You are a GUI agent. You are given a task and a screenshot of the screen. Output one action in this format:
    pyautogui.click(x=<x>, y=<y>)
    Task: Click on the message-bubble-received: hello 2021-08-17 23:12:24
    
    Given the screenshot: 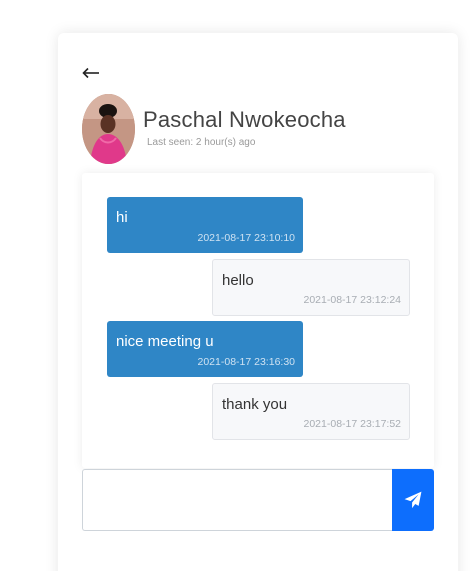 What is the action you would take?
    pyautogui.click(x=311, y=287)
    